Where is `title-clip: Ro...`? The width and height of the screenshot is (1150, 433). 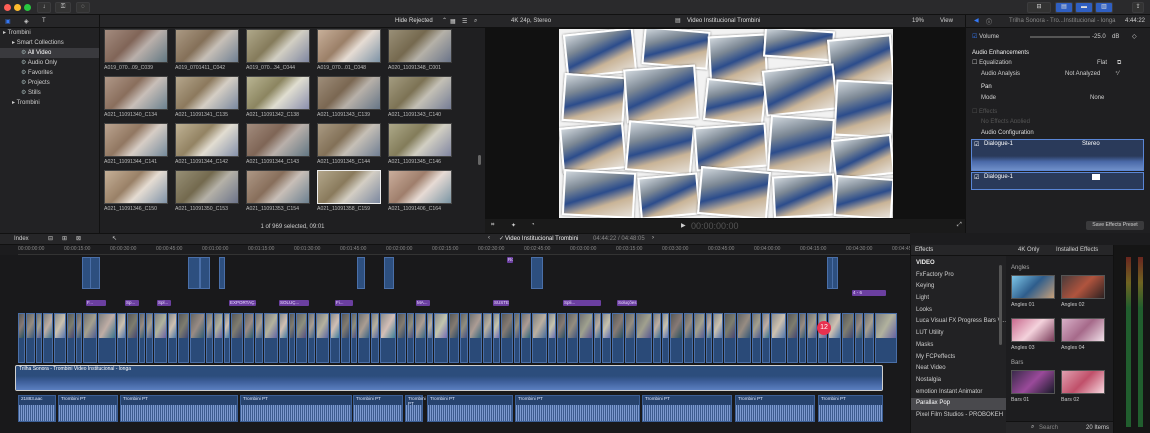 title-clip: Ro... is located at coordinates (510, 260).